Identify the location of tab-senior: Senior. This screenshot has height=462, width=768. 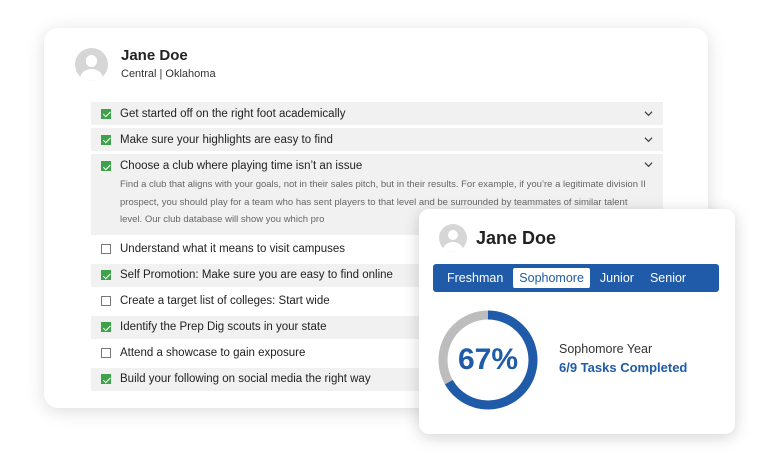
(668, 278).